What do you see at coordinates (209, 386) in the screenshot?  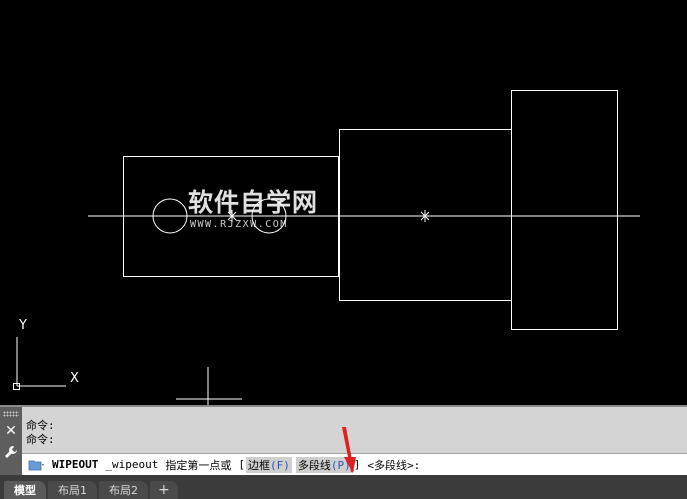 I see `crosshair-cursor` at bounding box center [209, 386].